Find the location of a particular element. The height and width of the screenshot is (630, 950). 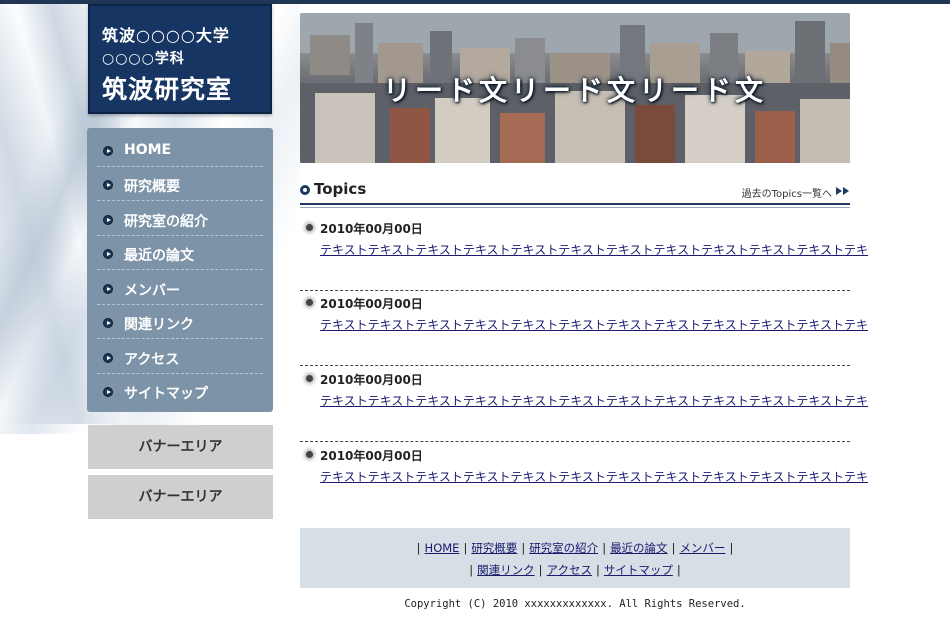

nav-item-home: HOME is located at coordinates (180, 150).